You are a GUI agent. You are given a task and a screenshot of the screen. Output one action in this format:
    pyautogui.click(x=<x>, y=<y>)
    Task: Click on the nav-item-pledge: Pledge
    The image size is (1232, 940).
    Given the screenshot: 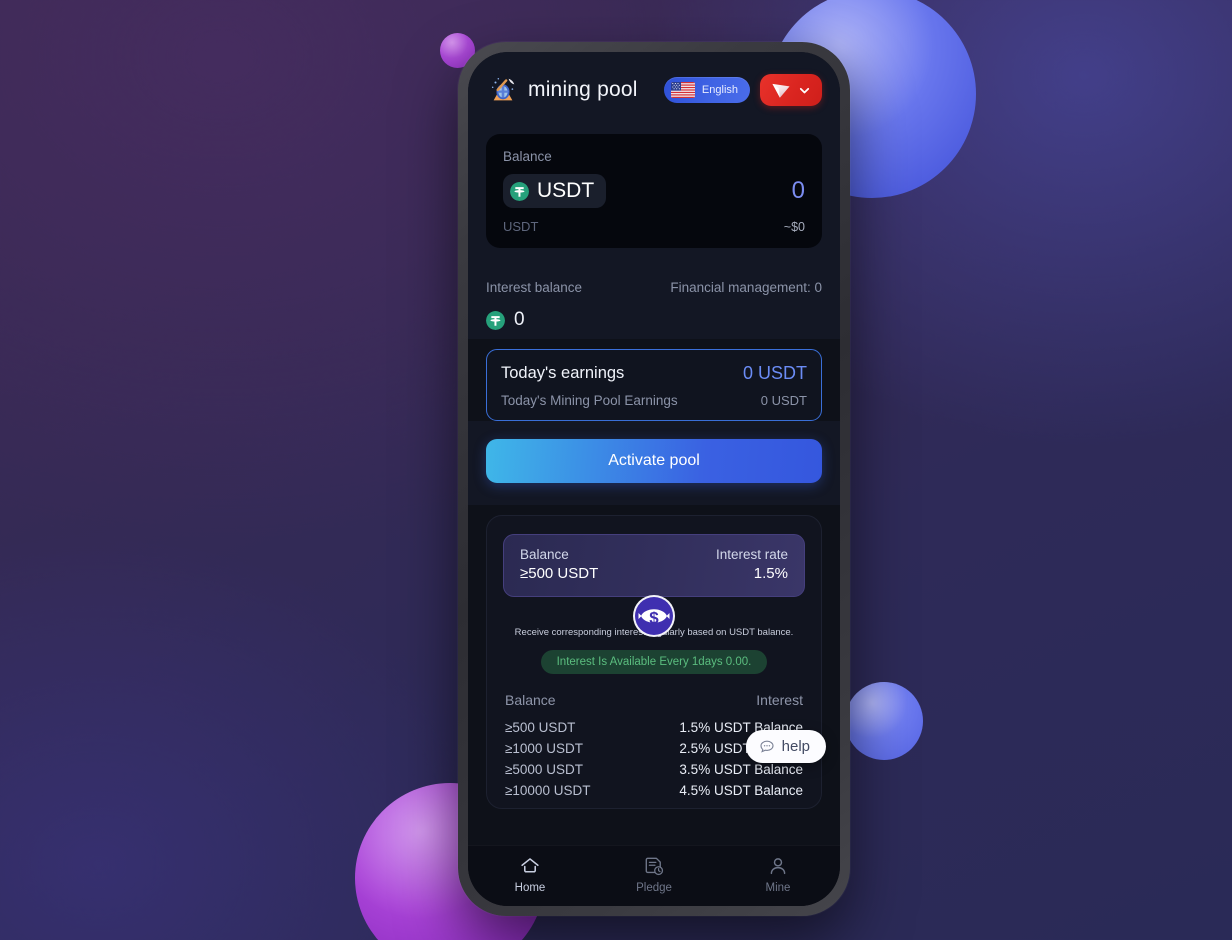 What is the action you would take?
    pyautogui.click(x=654, y=874)
    